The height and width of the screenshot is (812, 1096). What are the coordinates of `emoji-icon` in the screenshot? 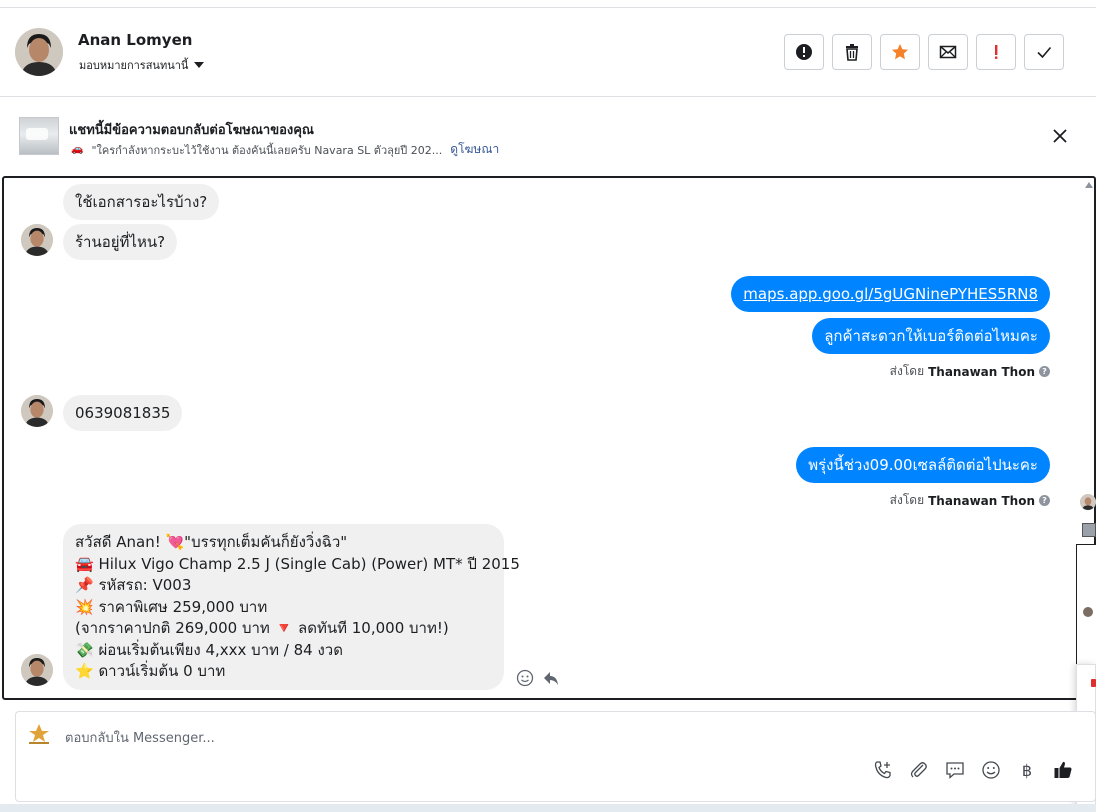 It's located at (991, 770).